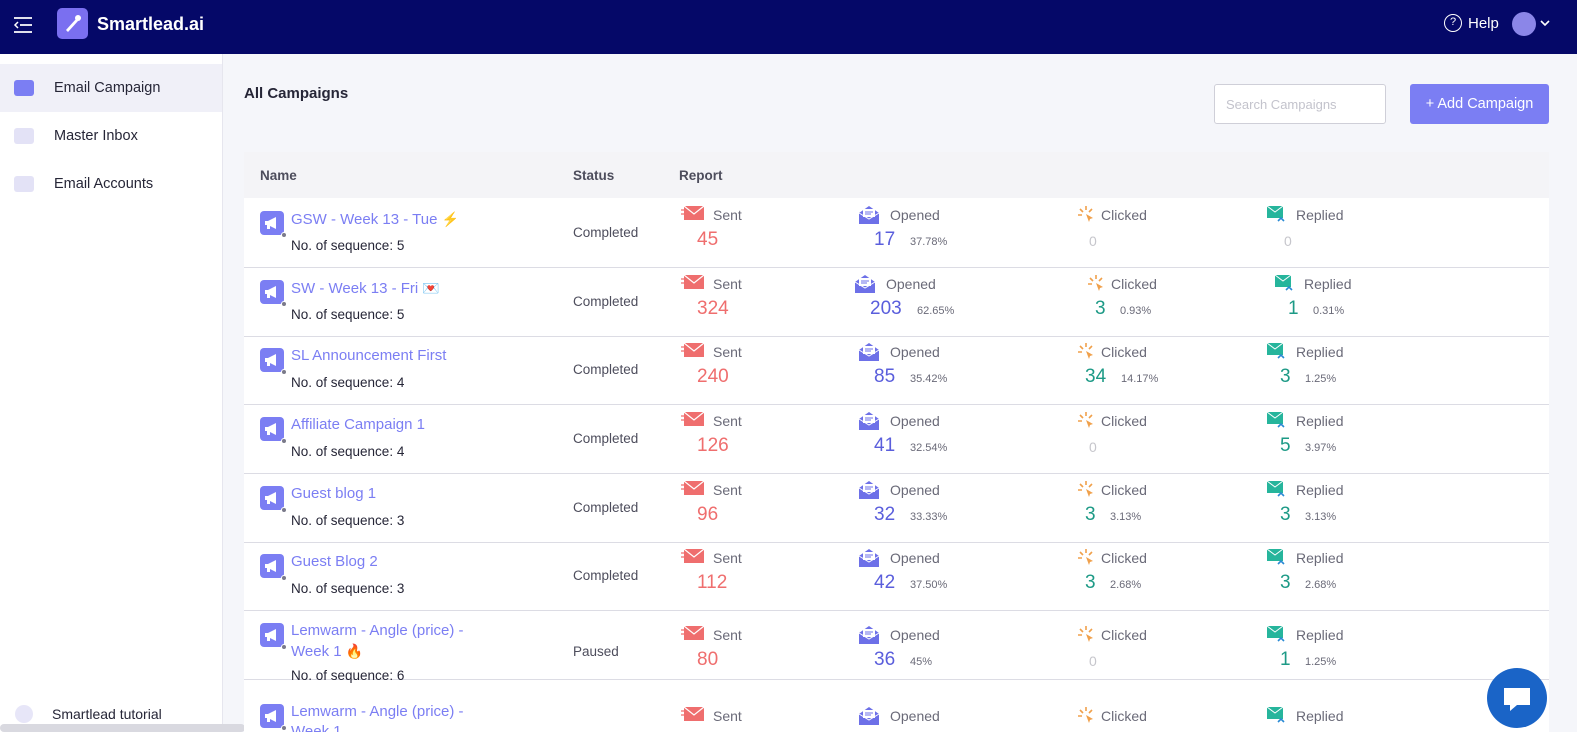 The height and width of the screenshot is (732, 1577). Describe the element at coordinates (396, 219) in the screenshot. I see `campaign-name-link: GSW - Week 13 - Tue ⚡` at that location.